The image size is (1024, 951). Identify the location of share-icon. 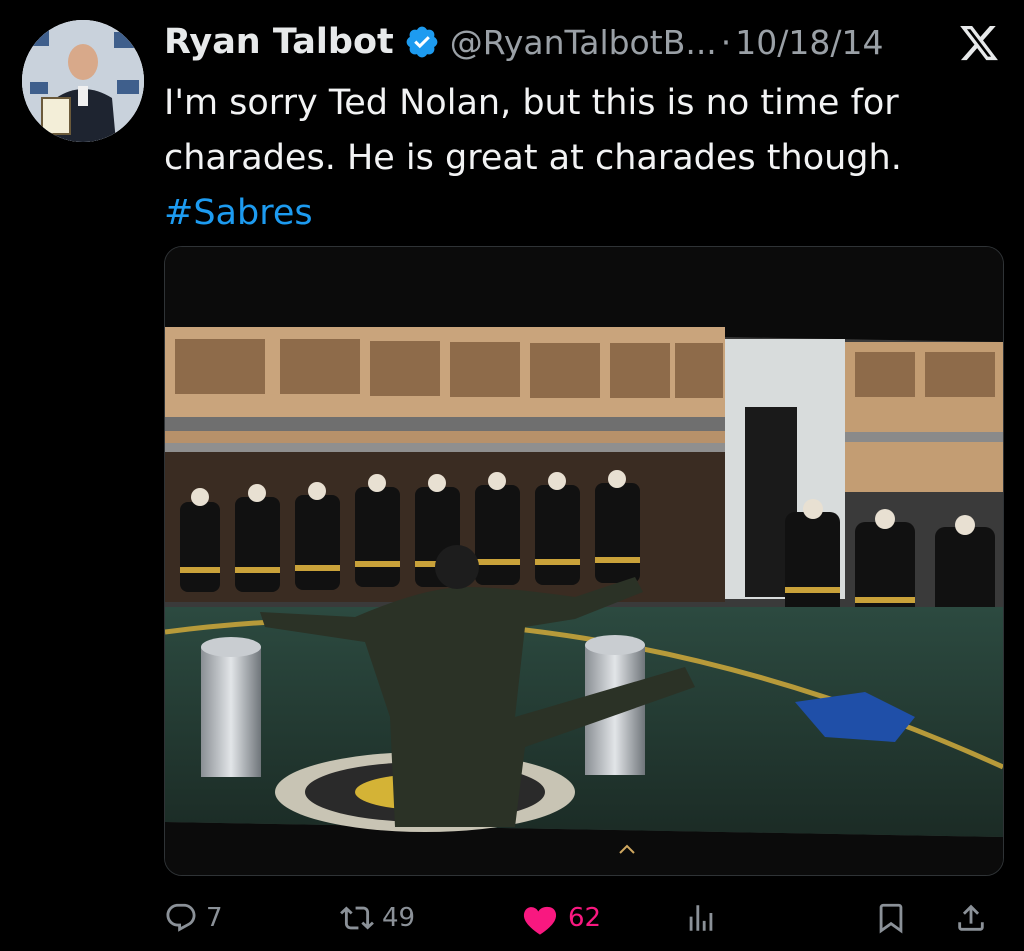
(971, 918).